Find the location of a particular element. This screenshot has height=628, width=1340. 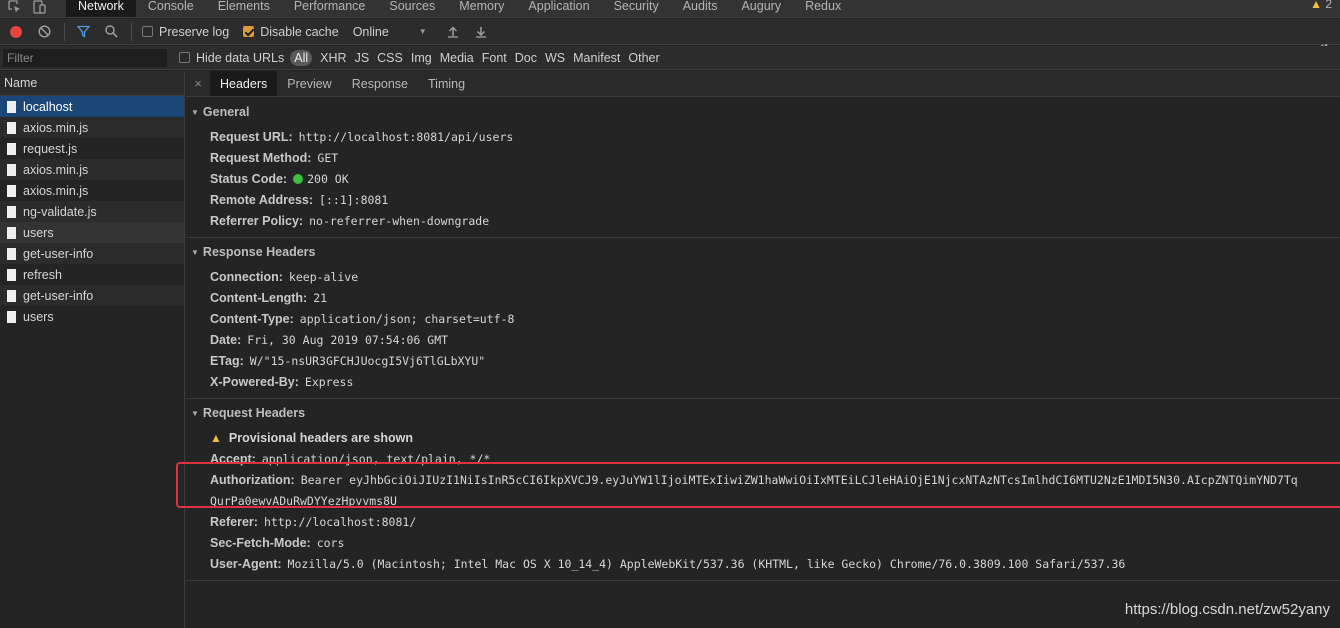

header-value: [::1]:8081 is located at coordinates (354, 199).